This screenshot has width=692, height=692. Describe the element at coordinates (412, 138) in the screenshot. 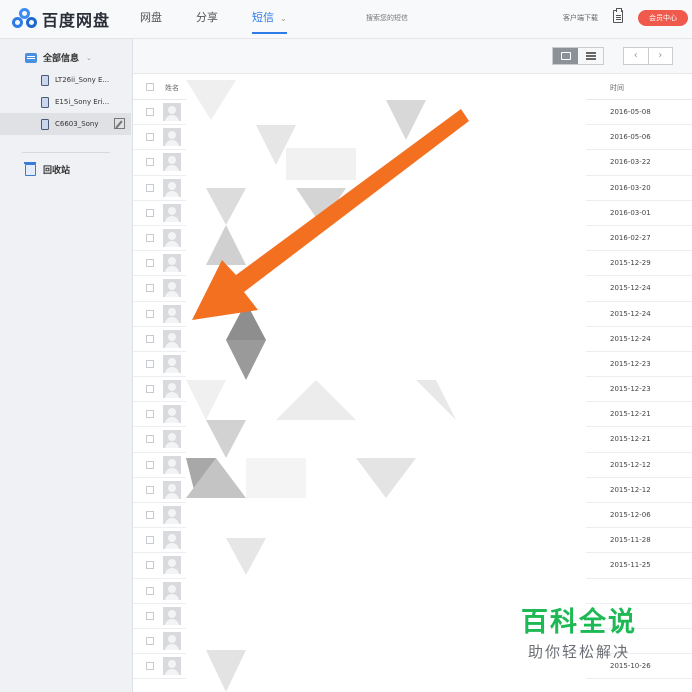

I see `table-row: 2016-05-06` at that location.